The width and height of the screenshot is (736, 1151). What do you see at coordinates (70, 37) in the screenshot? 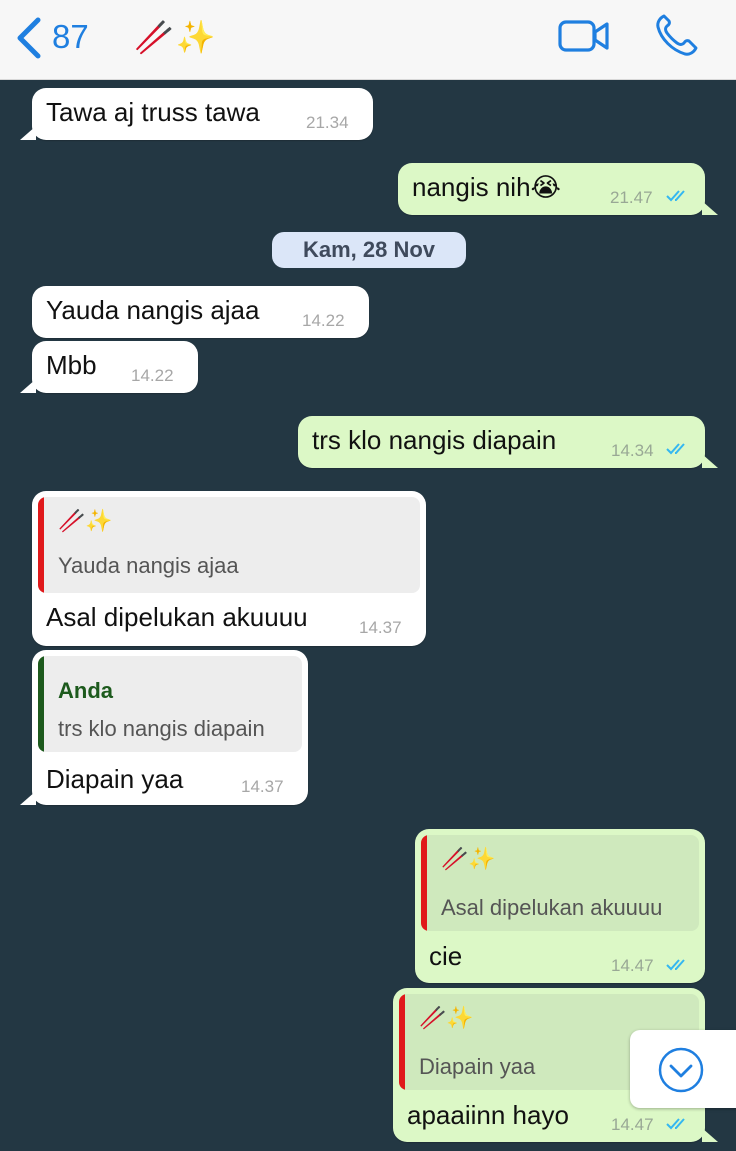
I see `unread-count: 87` at bounding box center [70, 37].